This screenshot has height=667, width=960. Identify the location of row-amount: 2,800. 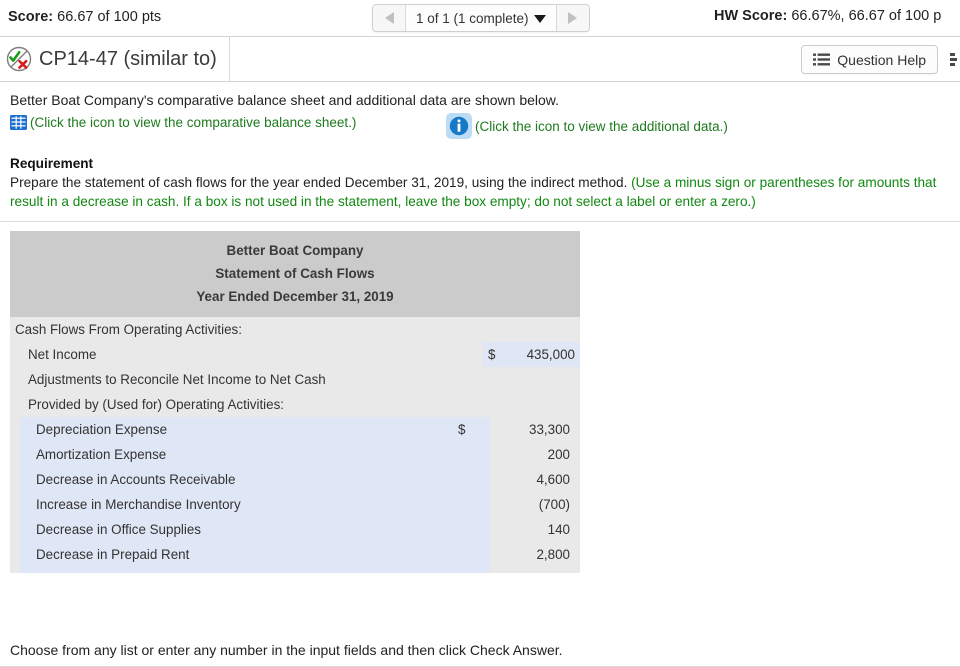
(553, 554).